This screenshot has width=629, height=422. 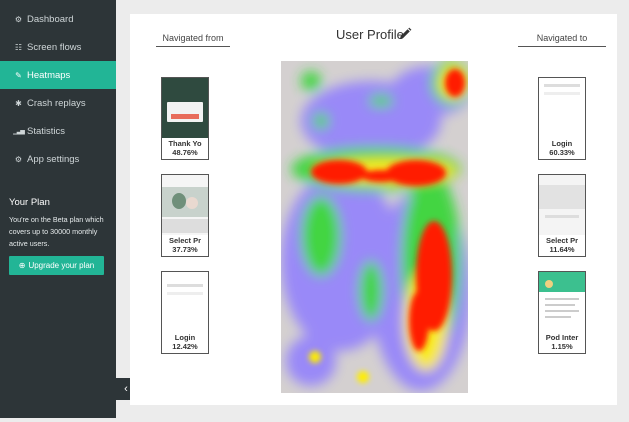 What do you see at coordinates (18, 47) in the screenshot?
I see `grid-icon: ☷` at bounding box center [18, 47].